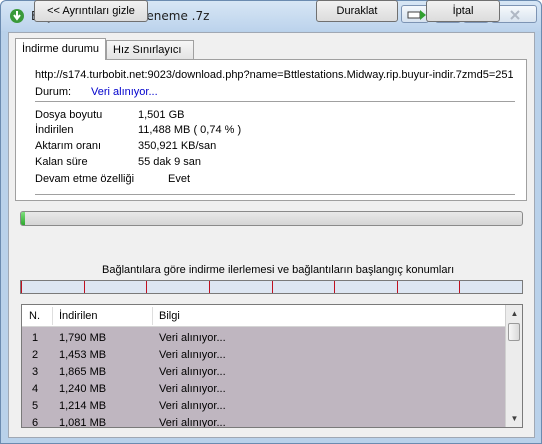 The width and height of the screenshot is (542, 444). I want to click on row-number: 4, so click(35, 389).